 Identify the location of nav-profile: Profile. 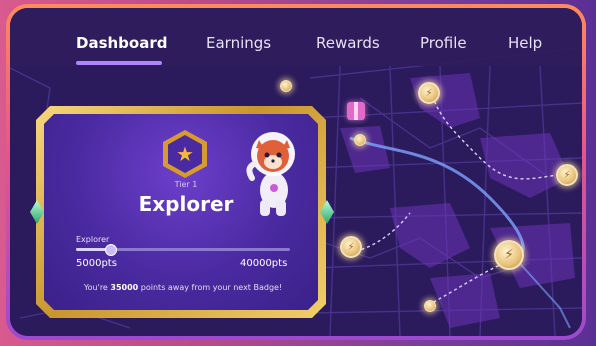
(443, 43).